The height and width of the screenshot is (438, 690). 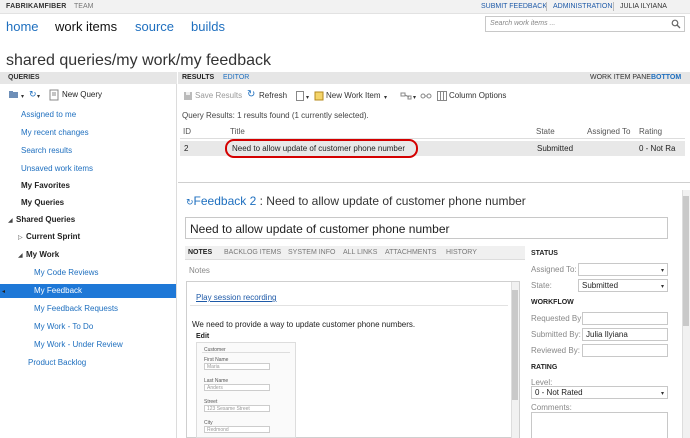 What do you see at coordinates (188, 96) in the screenshot?
I see `save-icon` at bounding box center [188, 96].